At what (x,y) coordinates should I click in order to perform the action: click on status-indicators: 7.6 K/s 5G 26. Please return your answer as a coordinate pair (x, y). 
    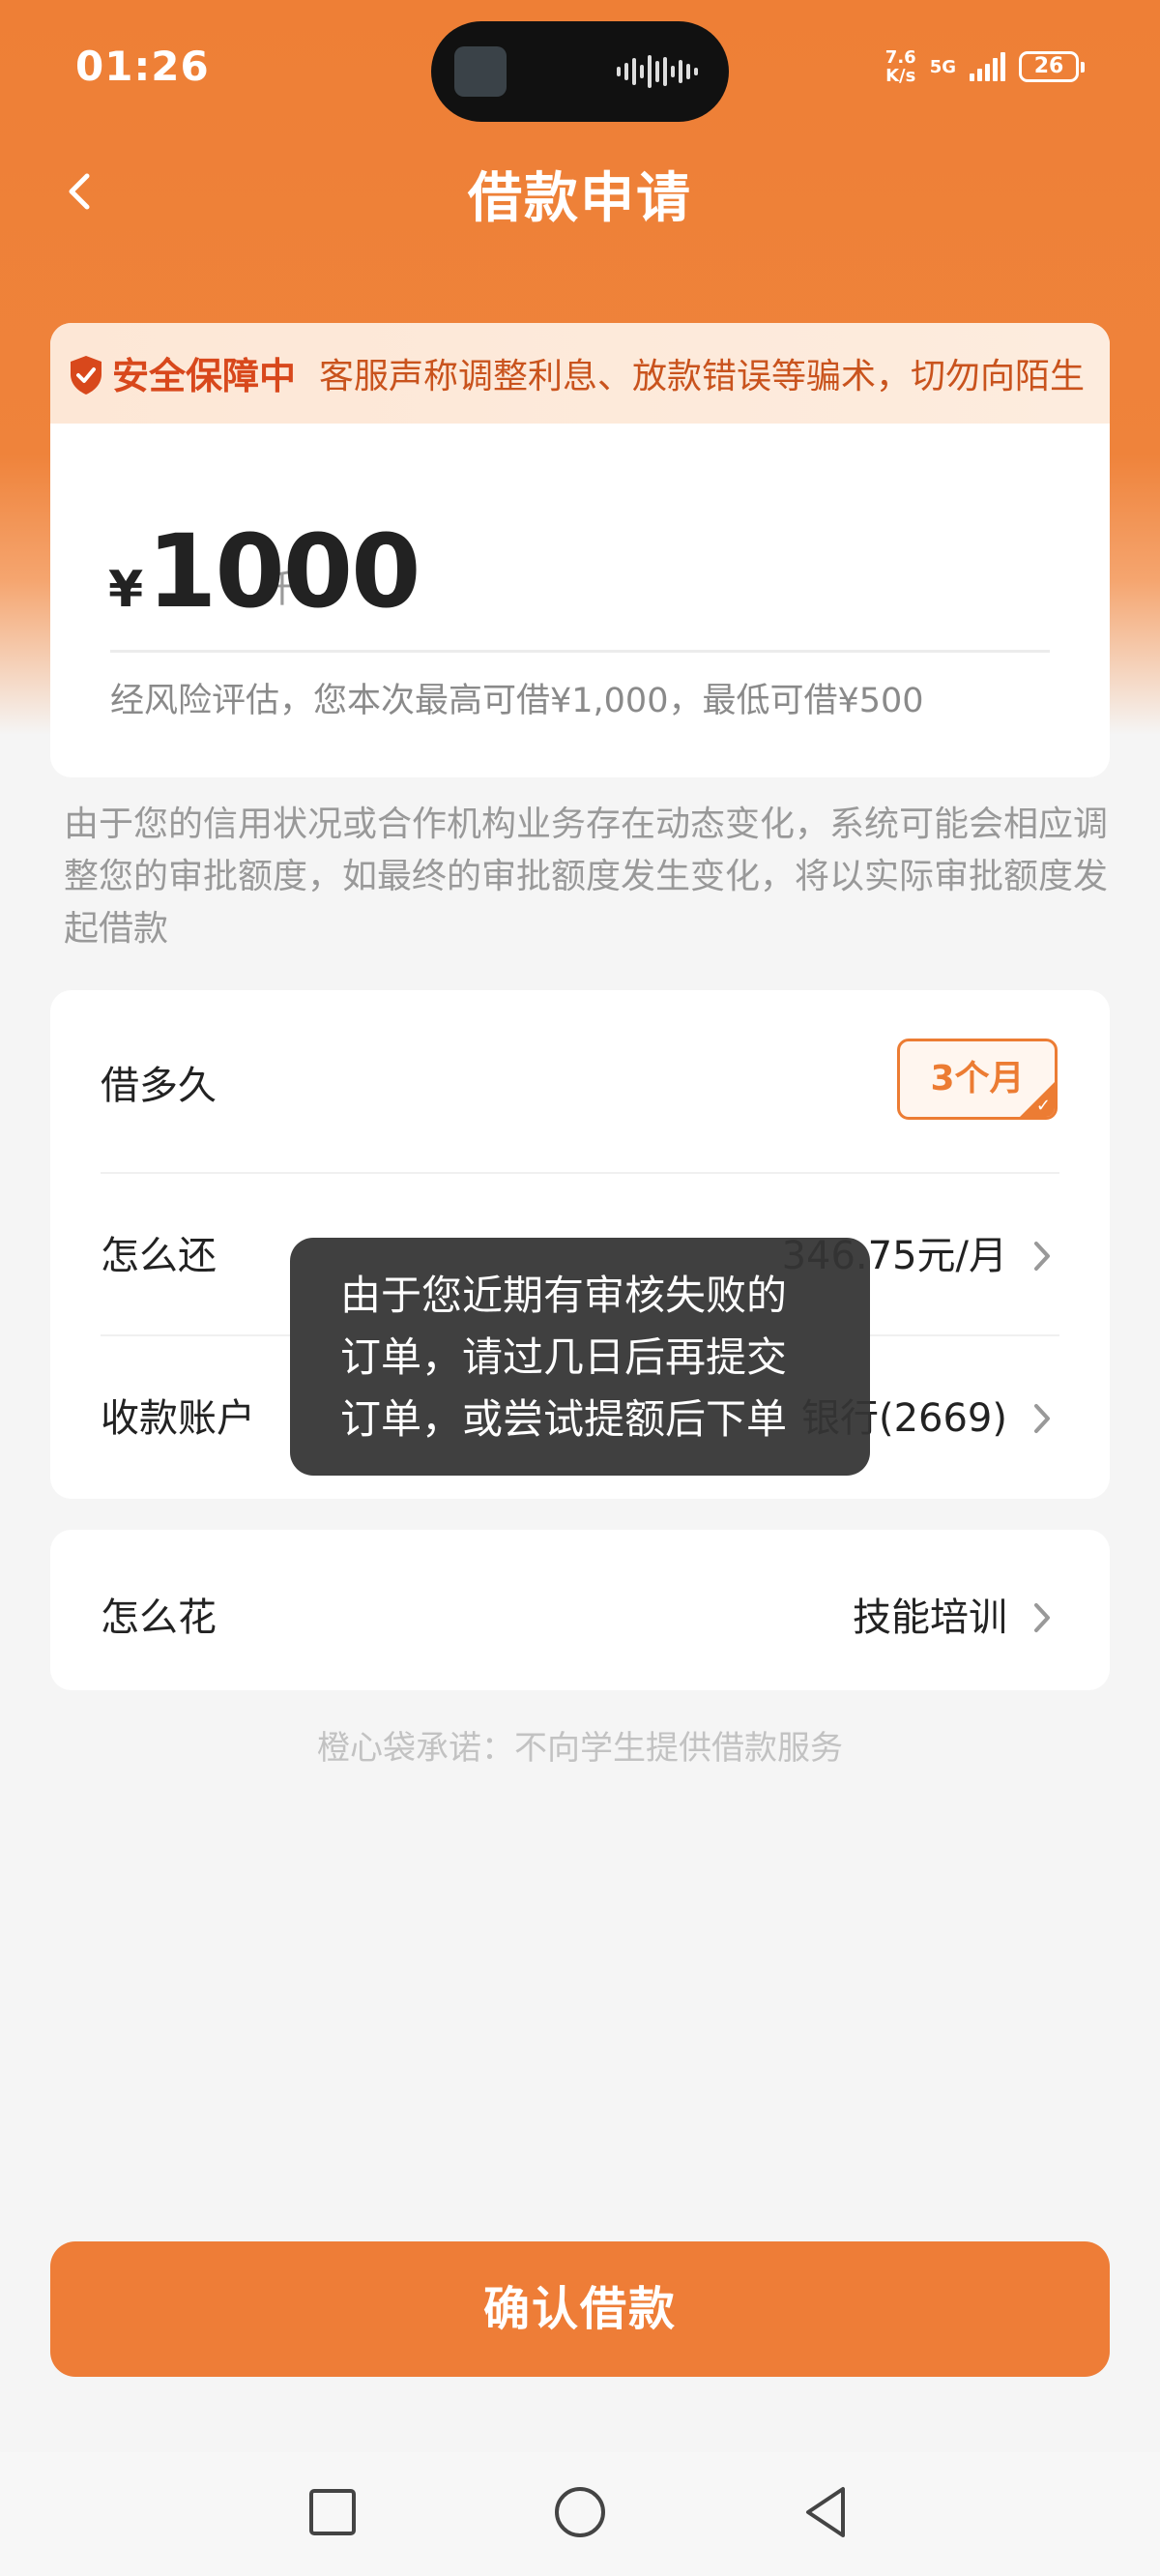
    Looking at the image, I should click on (985, 66).